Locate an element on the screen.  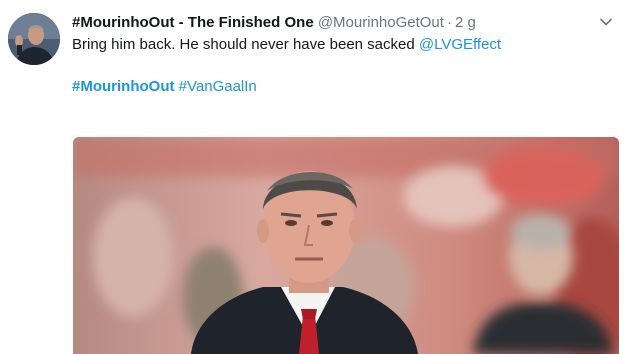
avatar-image is located at coordinates (34, 39).